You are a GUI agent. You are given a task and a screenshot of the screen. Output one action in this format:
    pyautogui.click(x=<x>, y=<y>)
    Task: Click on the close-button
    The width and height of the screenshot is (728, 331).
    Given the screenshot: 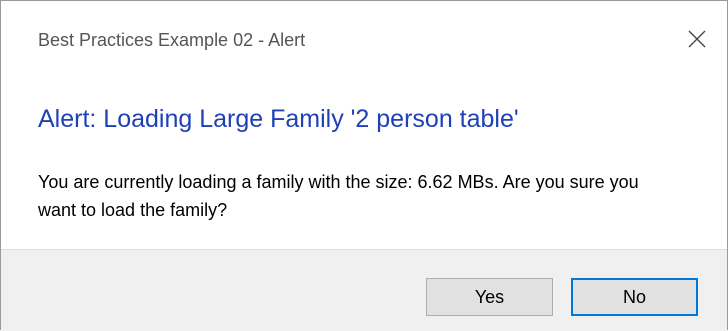 What is the action you would take?
    pyautogui.click(x=697, y=39)
    